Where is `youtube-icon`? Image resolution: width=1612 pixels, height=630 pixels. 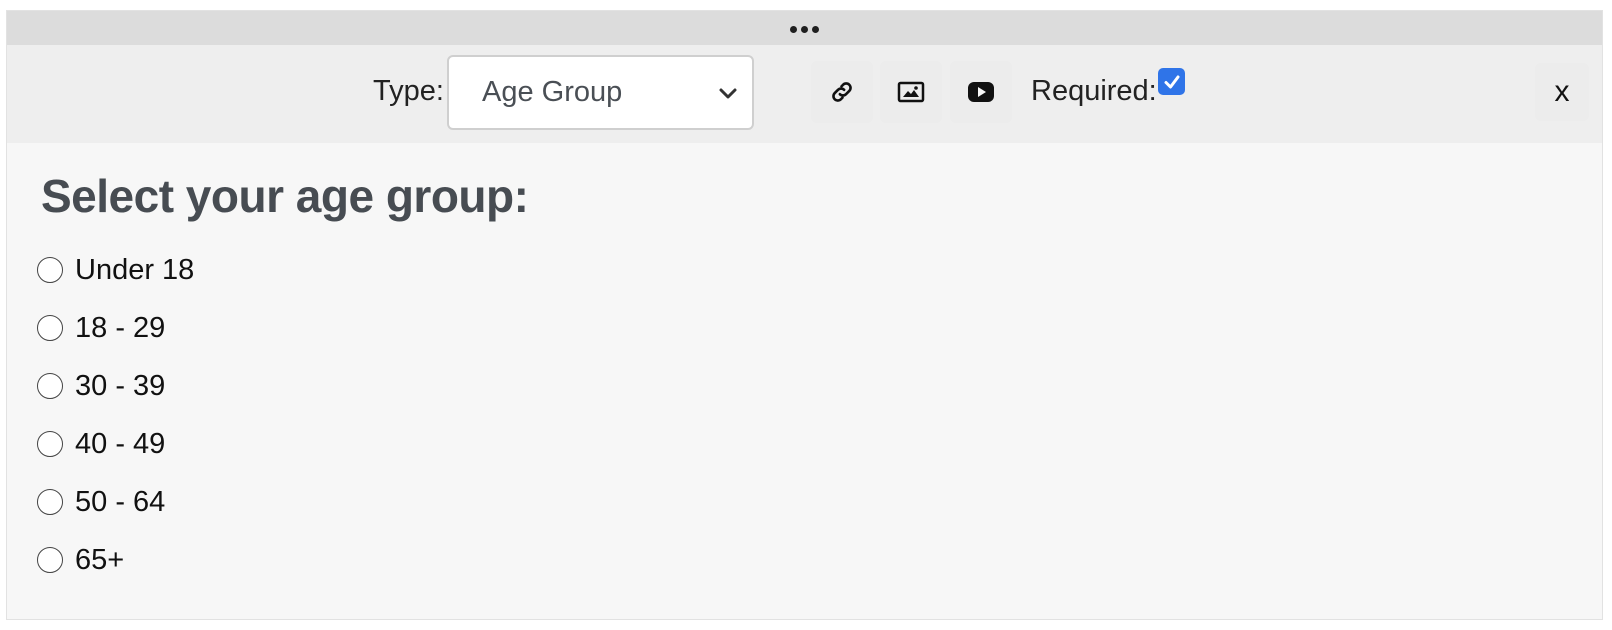 youtube-icon is located at coordinates (981, 92).